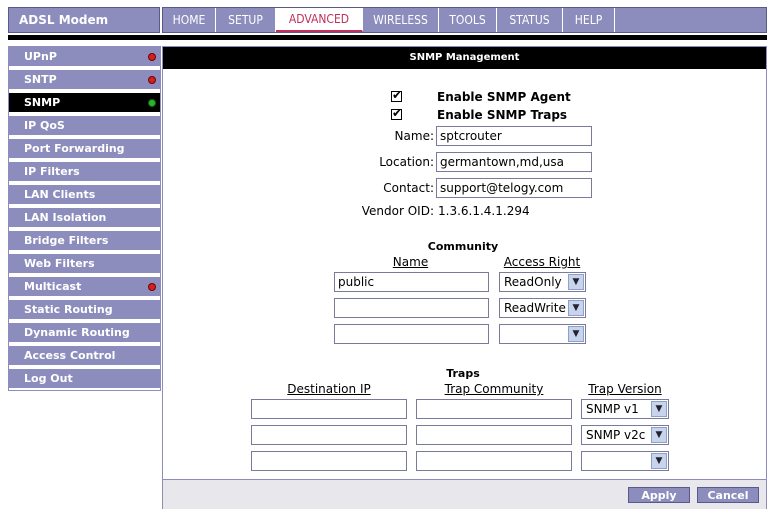 This screenshot has height=517, width=775. Describe the element at coordinates (406, 162) in the screenshot. I see `location-label: Location:` at that location.